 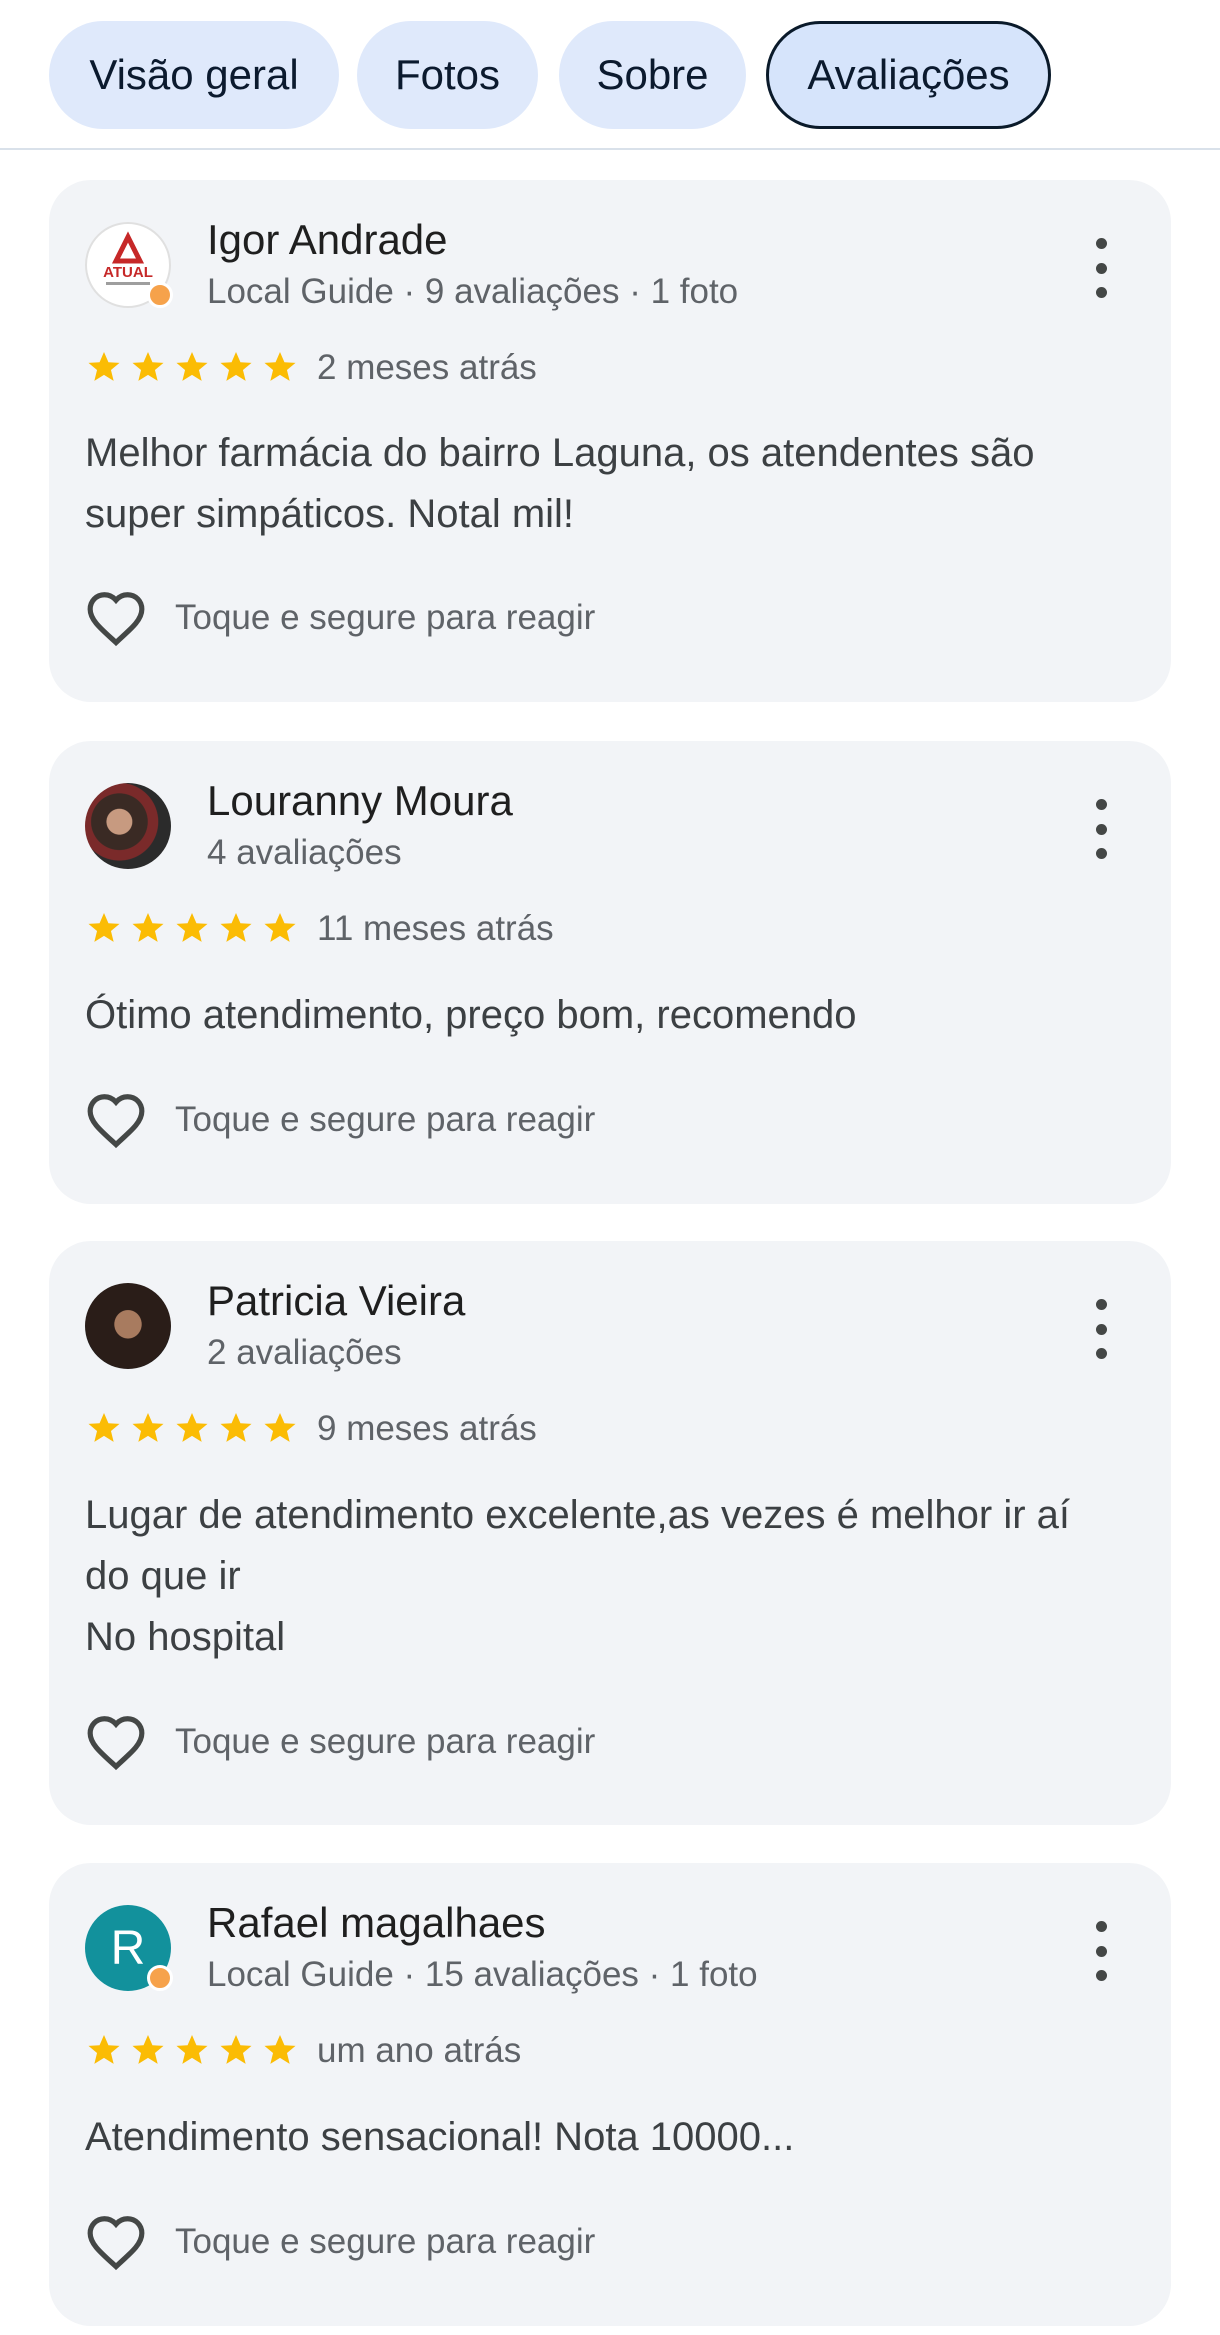 I want to click on logo-text: ATUAL, so click(x=128, y=272).